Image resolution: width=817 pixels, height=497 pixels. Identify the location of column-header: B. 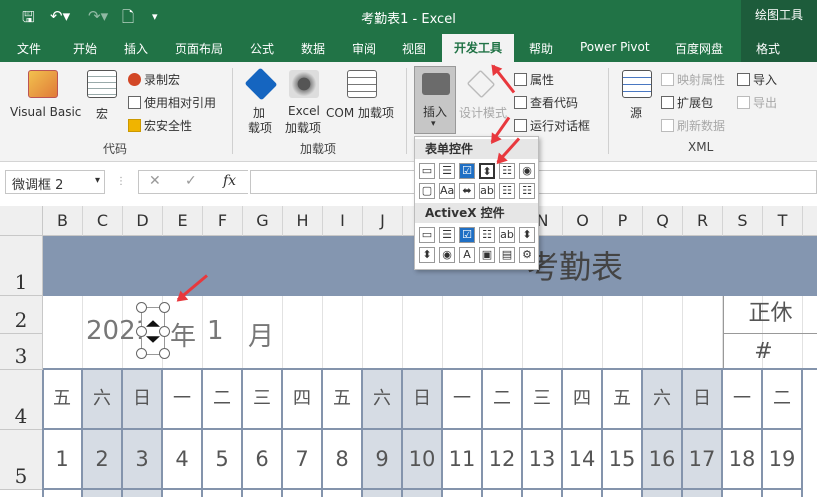
(63, 221).